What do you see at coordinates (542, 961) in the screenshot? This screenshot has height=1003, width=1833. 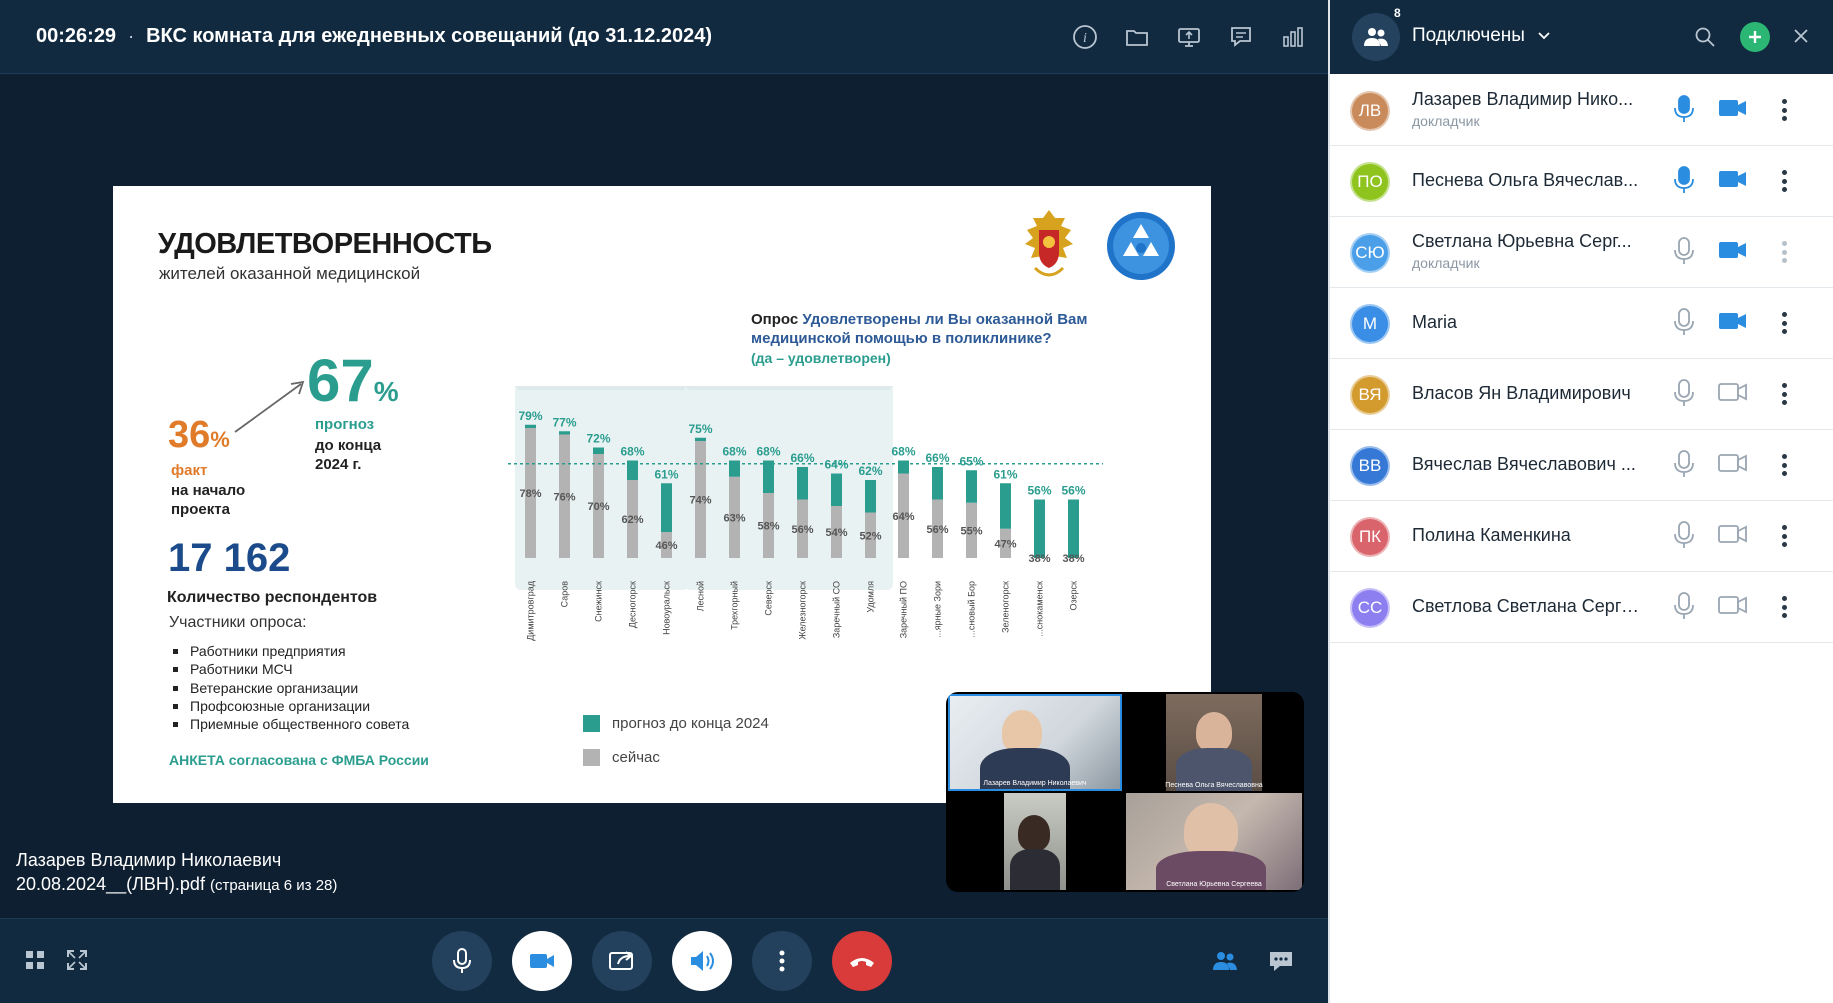 I see `camera-button` at bounding box center [542, 961].